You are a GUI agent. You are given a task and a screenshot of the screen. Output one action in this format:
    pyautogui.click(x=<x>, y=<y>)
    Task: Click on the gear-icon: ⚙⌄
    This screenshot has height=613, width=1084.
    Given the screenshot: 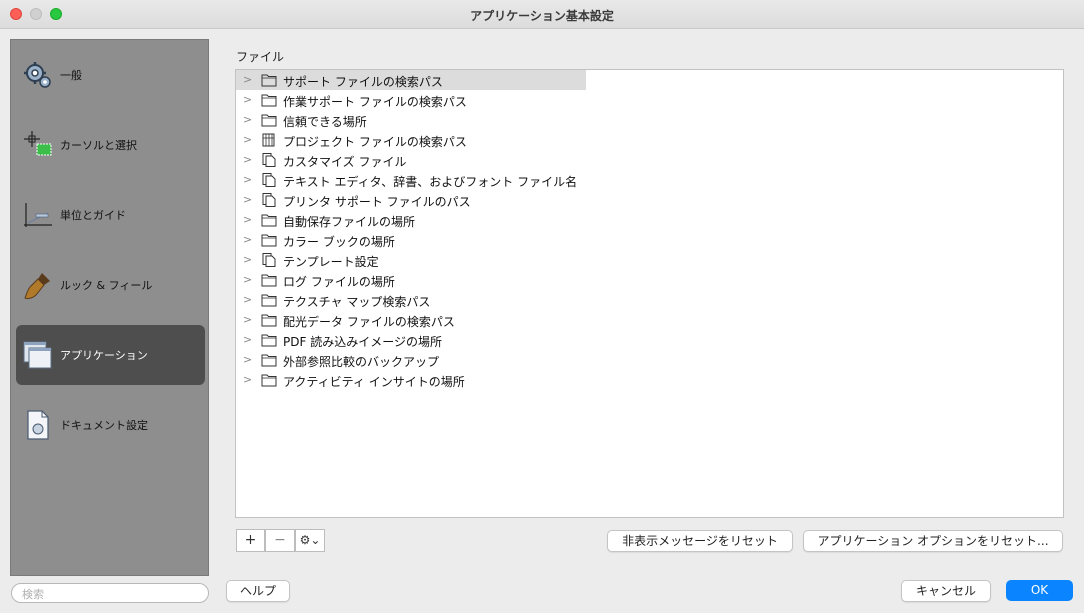 What is the action you would take?
    pyautogui.click(x=310, y=540)
    